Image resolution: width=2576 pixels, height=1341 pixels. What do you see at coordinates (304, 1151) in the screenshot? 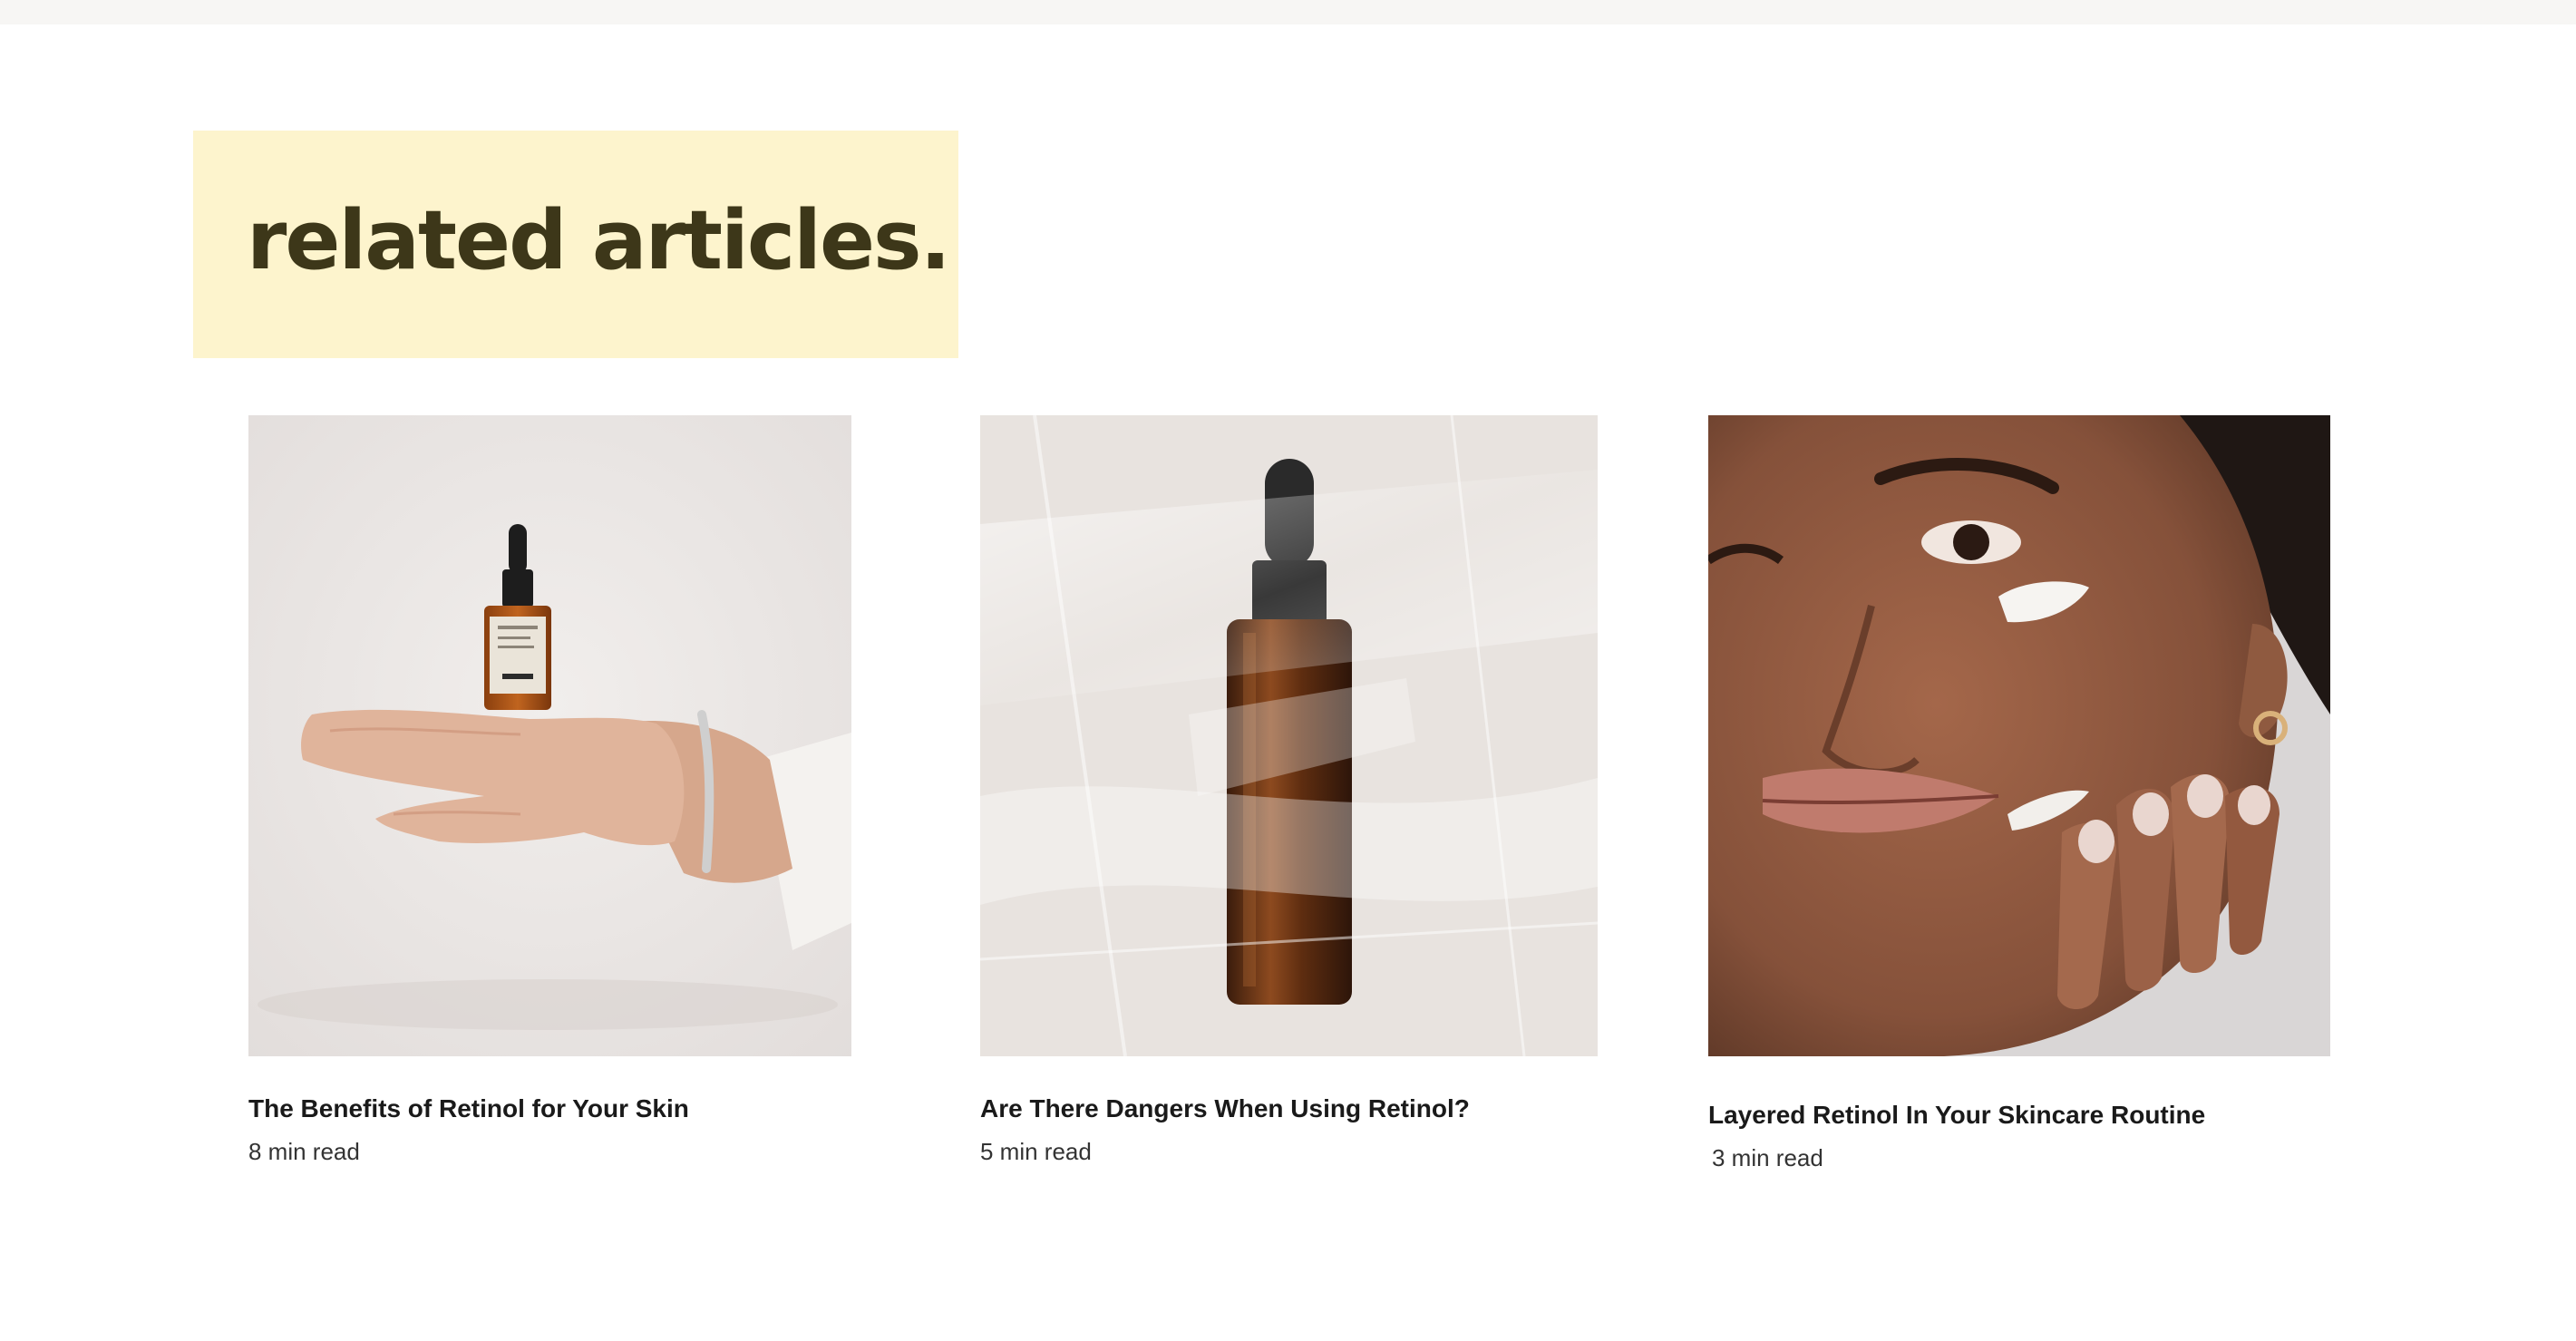
I see `article-read-time: 8 min read` at bounding box center [304, 1151].